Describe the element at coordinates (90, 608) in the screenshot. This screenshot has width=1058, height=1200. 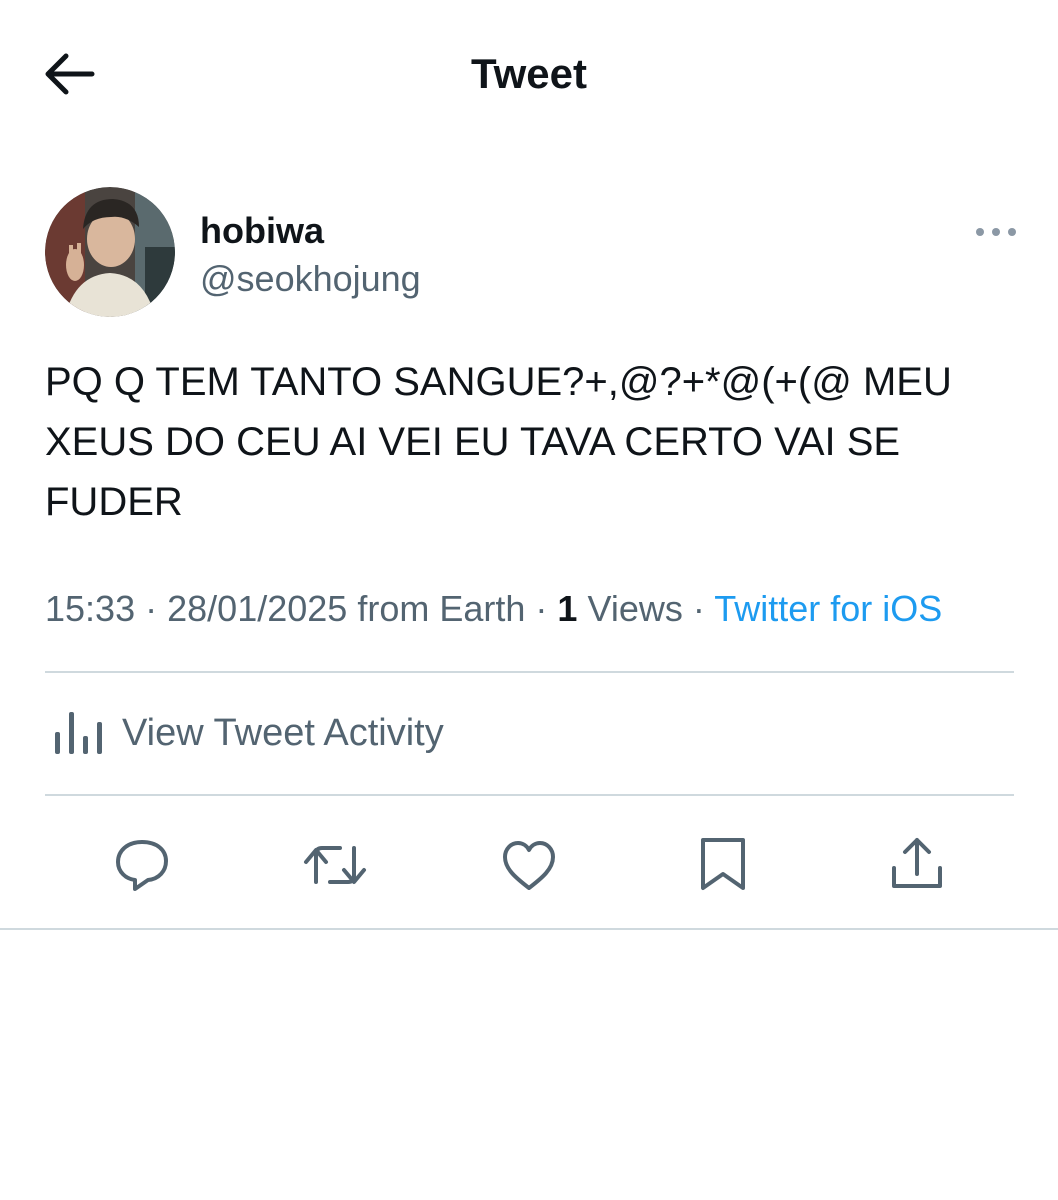
I see `tweet-time: 15:33` at that location.